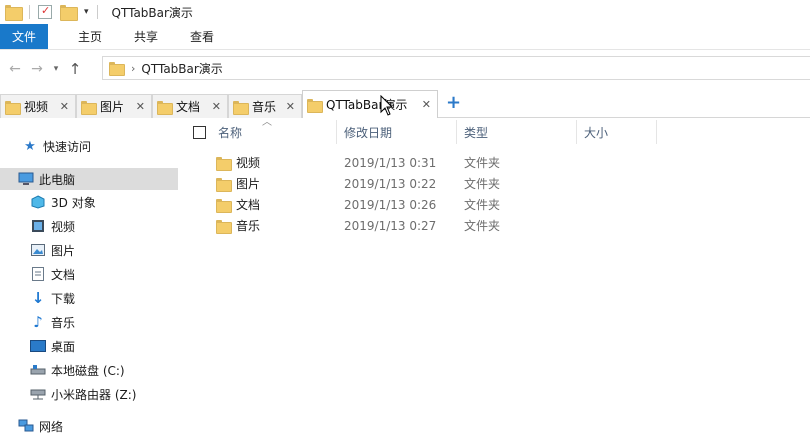  What do you see at coordinates (89, 426) in the screenshot?
I see `nav-item-network: 网络` at bounding box center [89, 426].